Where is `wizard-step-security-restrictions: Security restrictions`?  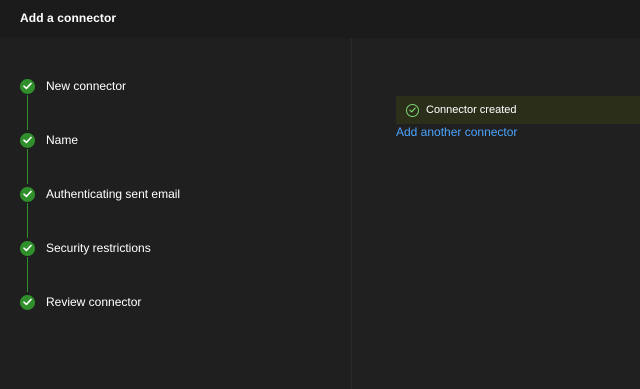
wizard-step-security-restrictions: Security restrictions is located at coordinates (85, 248).